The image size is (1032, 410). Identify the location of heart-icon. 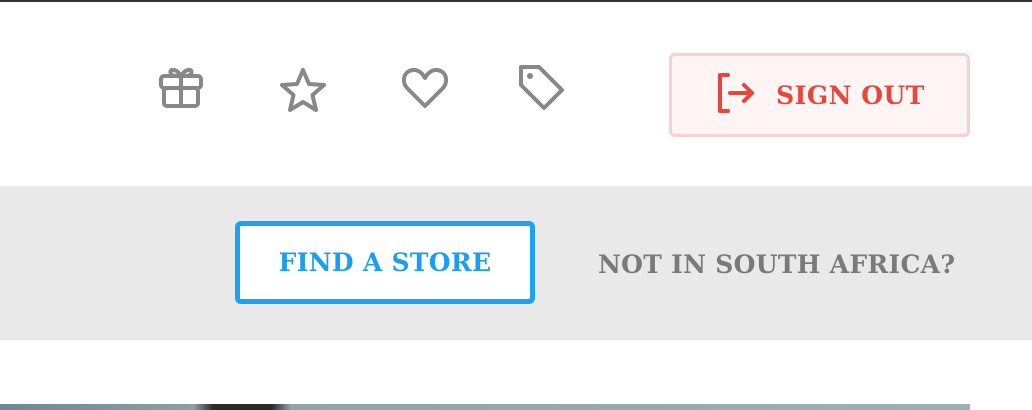
(425, 90).